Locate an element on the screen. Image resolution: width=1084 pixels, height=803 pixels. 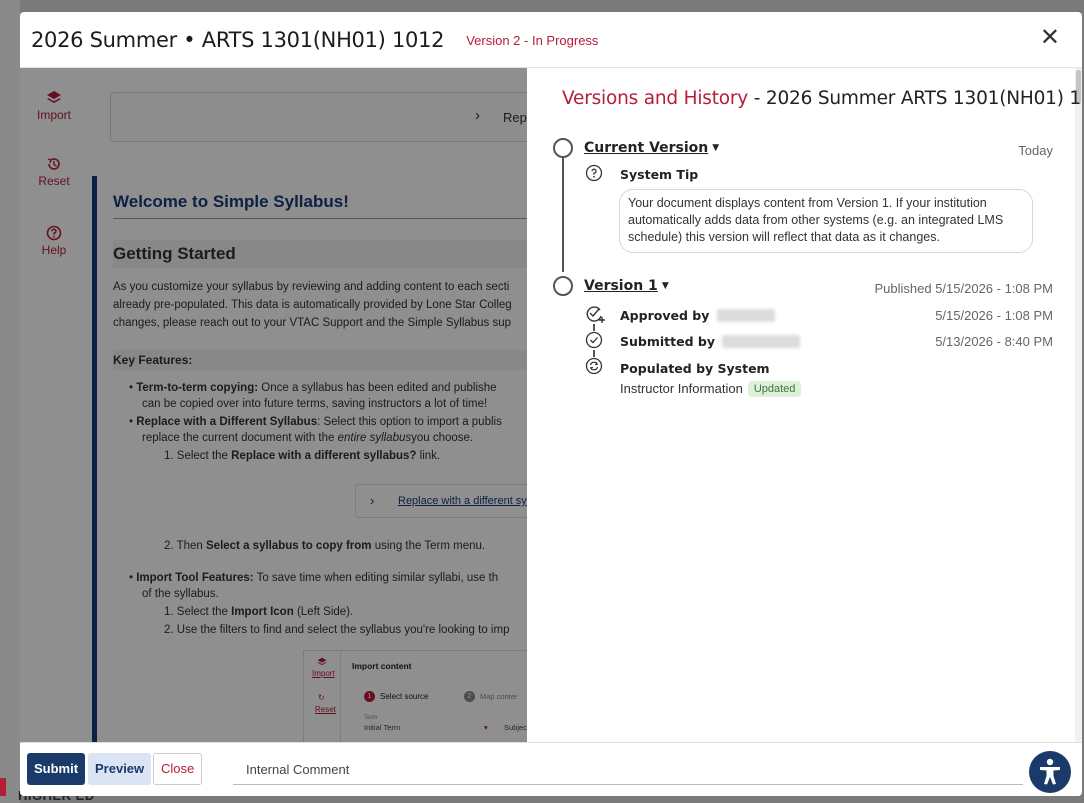
getting-started-heading: Getting Started is located at coordinates (320, 254).